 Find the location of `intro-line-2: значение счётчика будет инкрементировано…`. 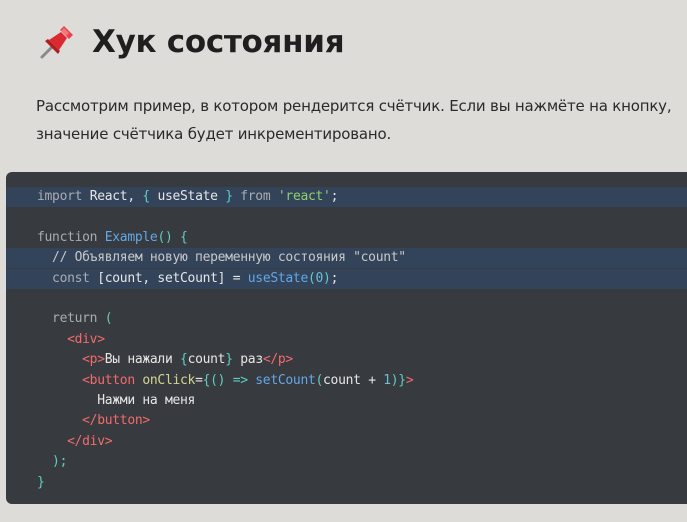

intro-line-2: значение счётчика будет инкрементировано… is located at coordinates (214, 134).